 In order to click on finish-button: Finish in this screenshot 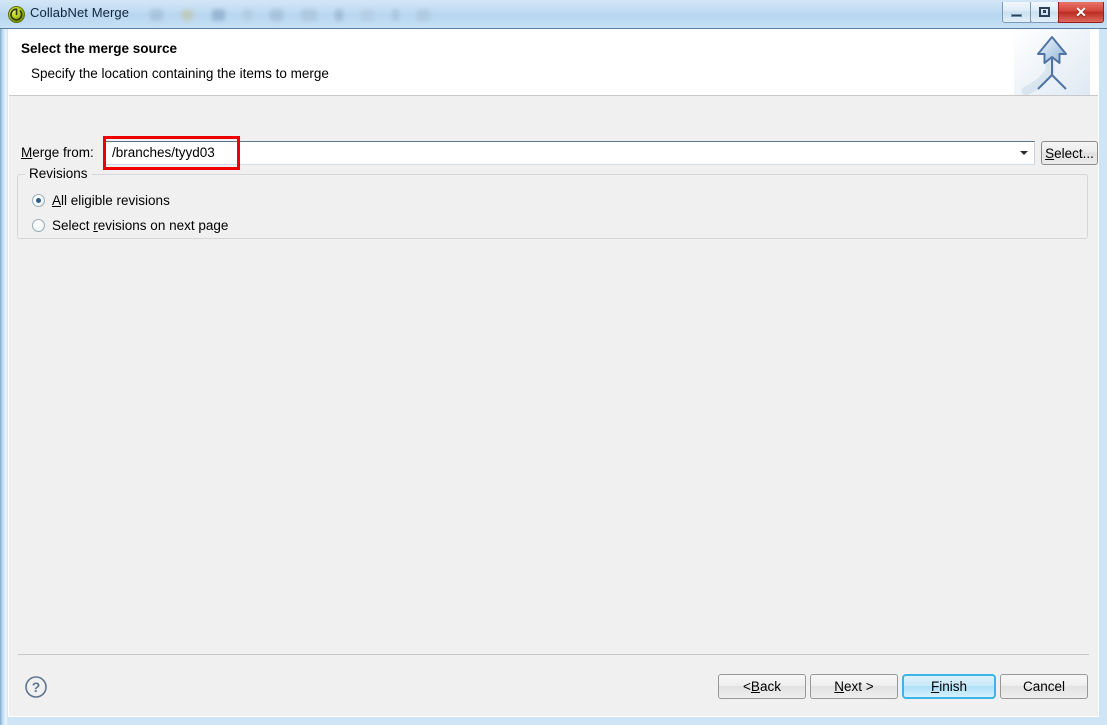, I will do `click(949, 686)`.